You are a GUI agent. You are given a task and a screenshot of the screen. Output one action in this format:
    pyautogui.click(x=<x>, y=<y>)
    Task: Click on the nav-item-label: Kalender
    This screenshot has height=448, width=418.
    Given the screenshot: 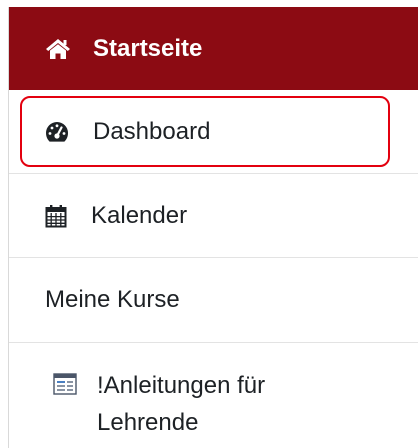 What is the action you would take?
    pyautogui.click(x=139, y=215)
    